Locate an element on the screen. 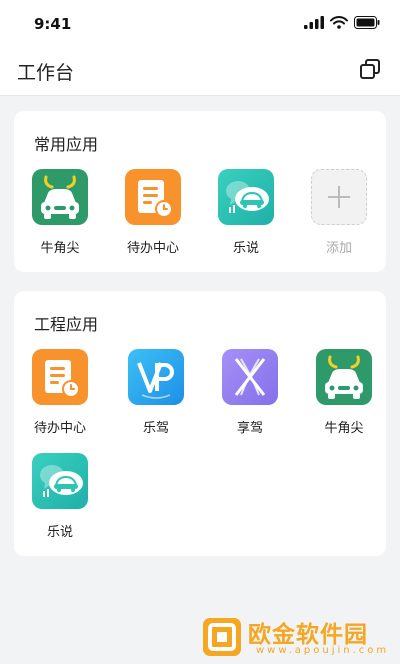  common-apps-title: 常用应用 is located at coordinates (66, 144).